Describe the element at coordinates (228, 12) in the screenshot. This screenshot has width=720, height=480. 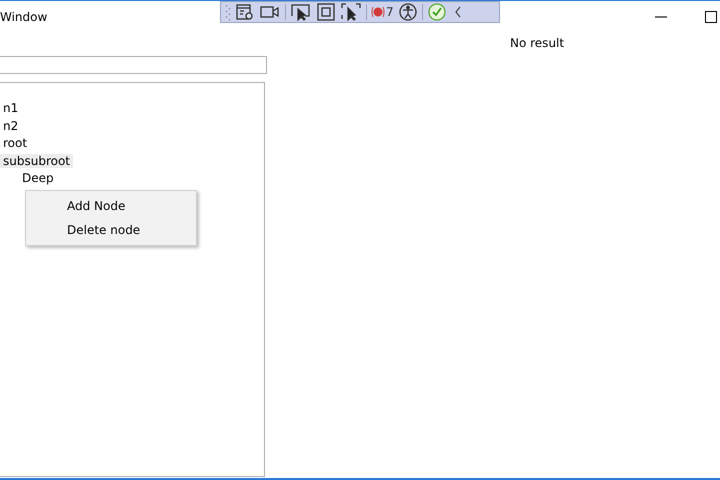
I see `grip-icon` at that location.